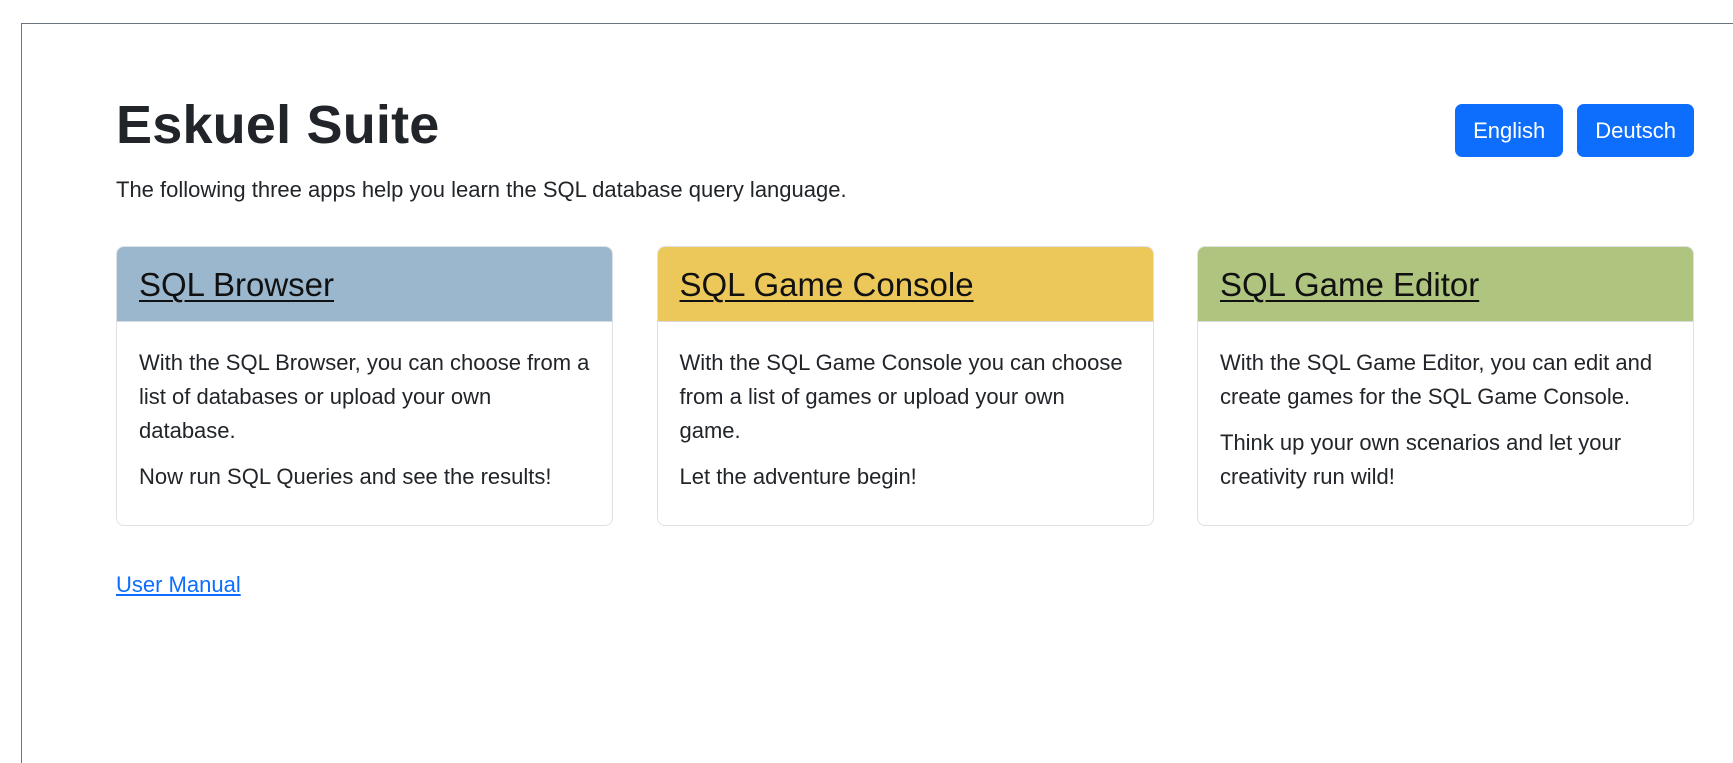  Describe the element at coordinates (236, 284) in the screenshot. I see `sql-browser-link: SQL Browser` at that location.